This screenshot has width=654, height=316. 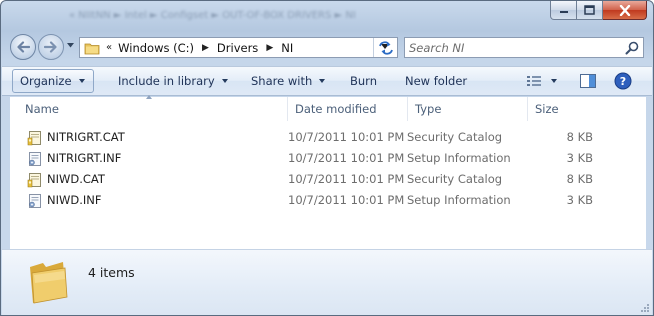 I want to click on maximize-button, so click(x=590, y=10).